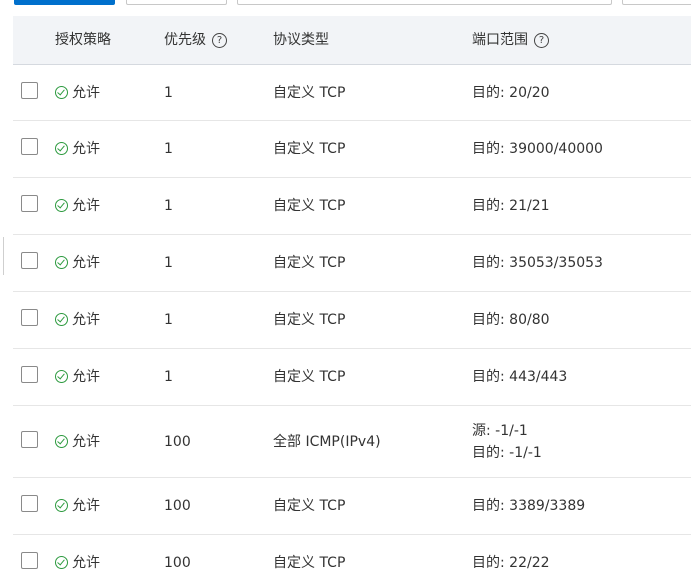 This screenshot has width=691, height=576. Describe the element at coordinates (507, 442) in the screenshot. I see `port-range-cell: 源: -1/-1 目的: -1/-1` at that location.